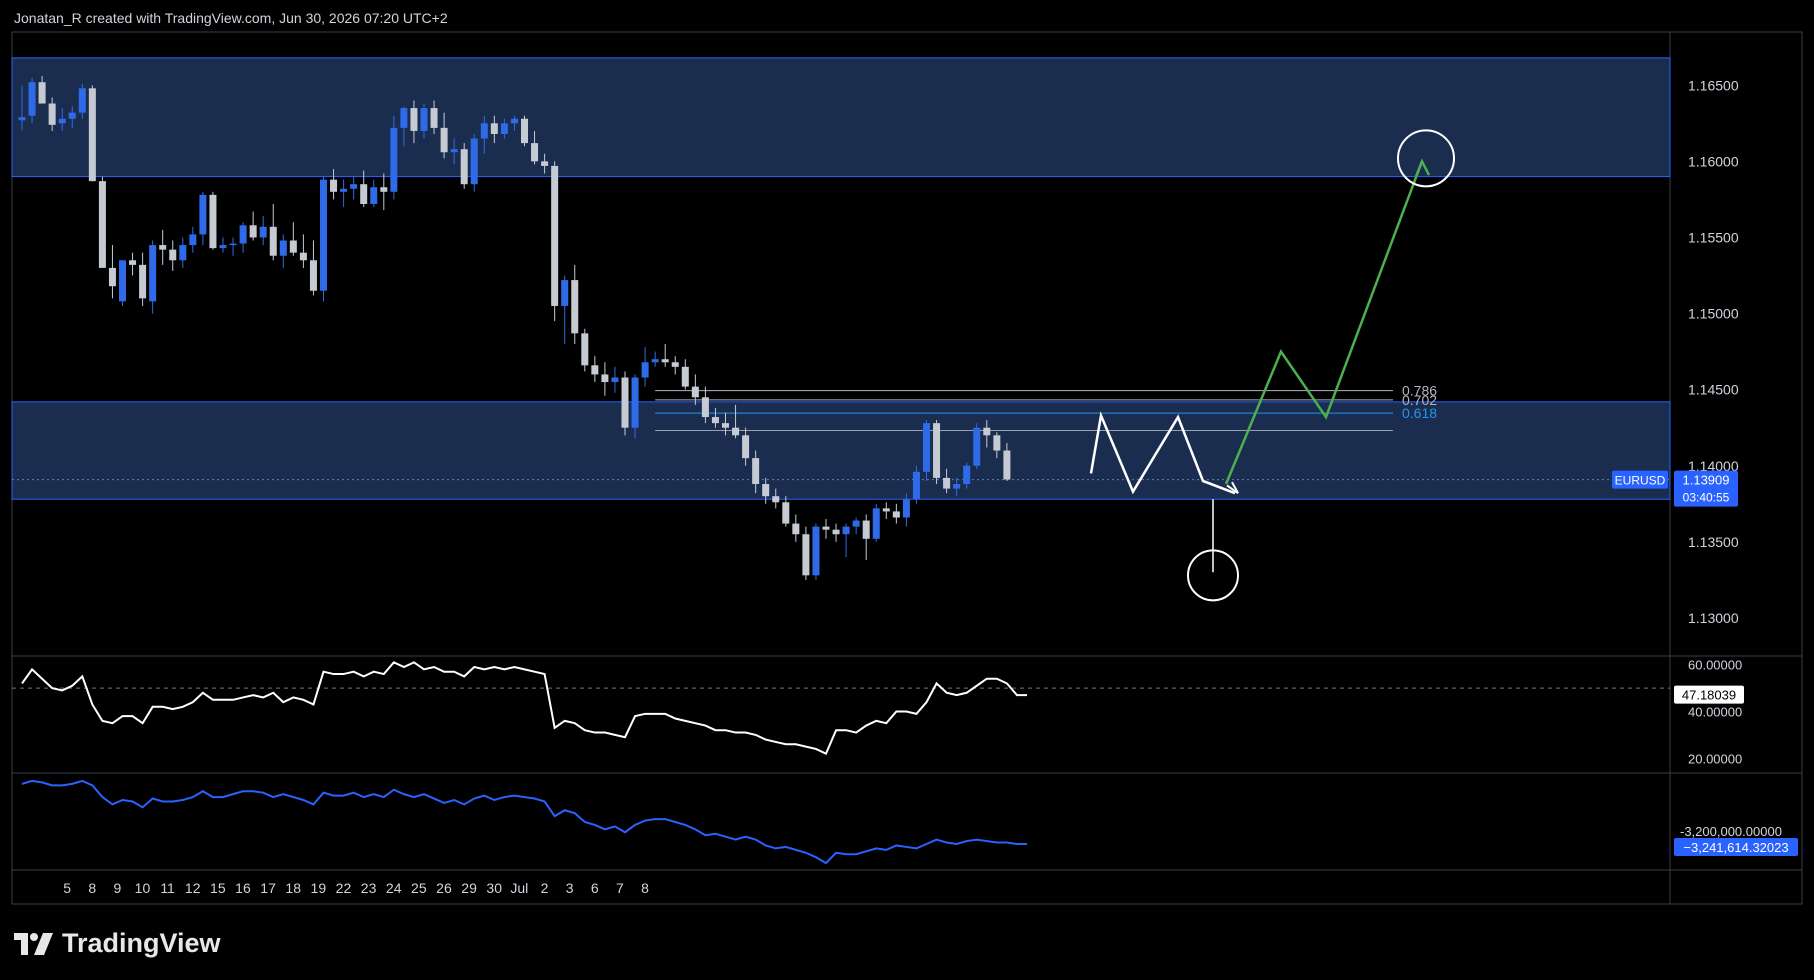 This screenshot has width=1814, height=980. Describe the element at coordinates (1706, 498) in the screenshot. I see `countdown-label: 03:40:55` at that location.